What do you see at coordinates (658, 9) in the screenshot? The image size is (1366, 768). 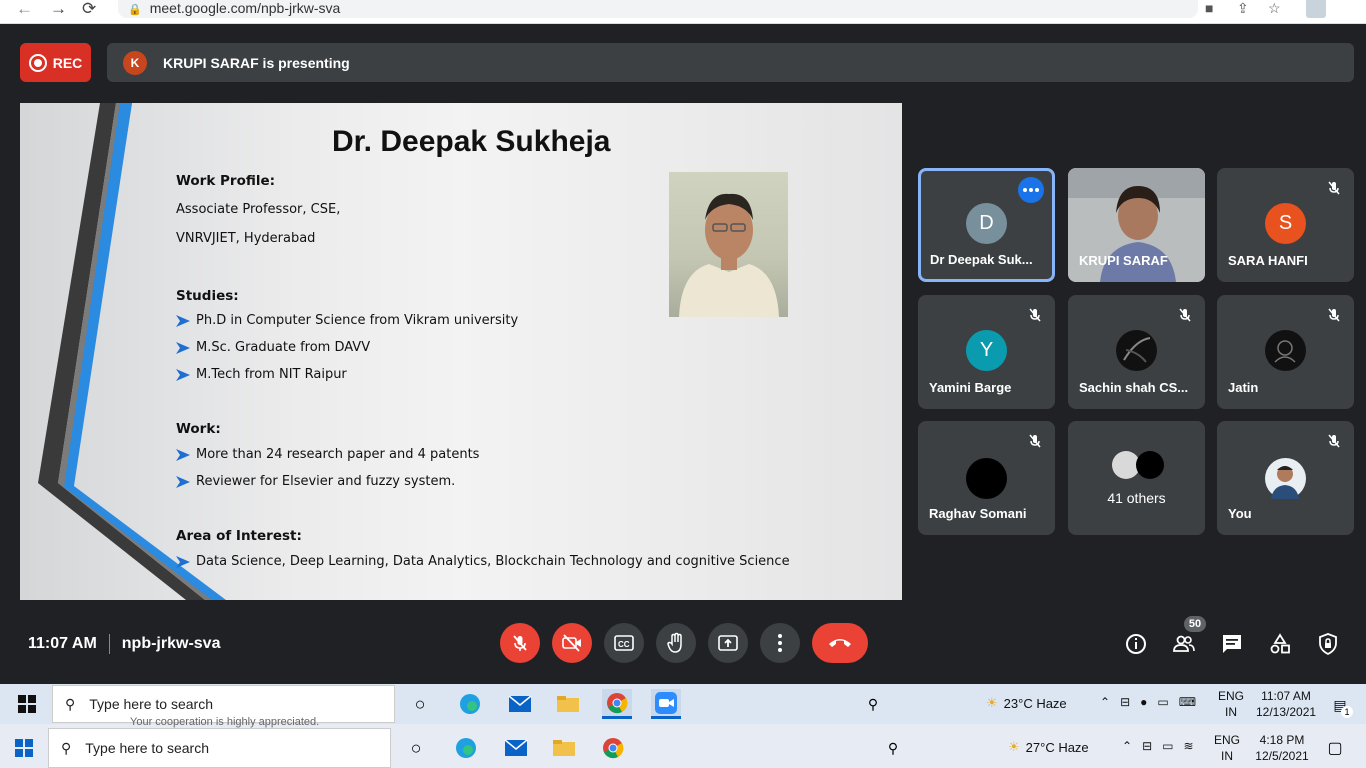 I see `address-bar: 🔒 meet.google.com/npb-jrkw-sva` at bounding box center [658, 9].